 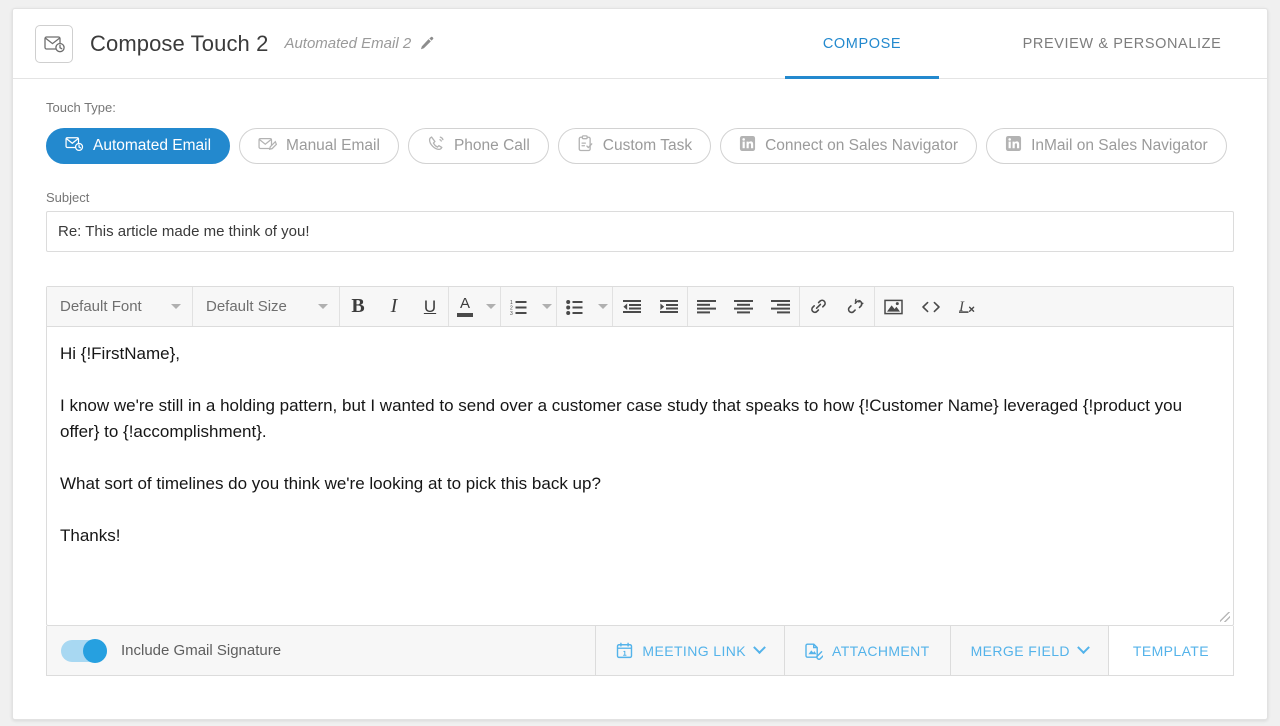 What do you see at coordinates (694, 650) in the screenshot?
I see `meeting-link-label: MEETING LINK` at bounding box center [694, 650].